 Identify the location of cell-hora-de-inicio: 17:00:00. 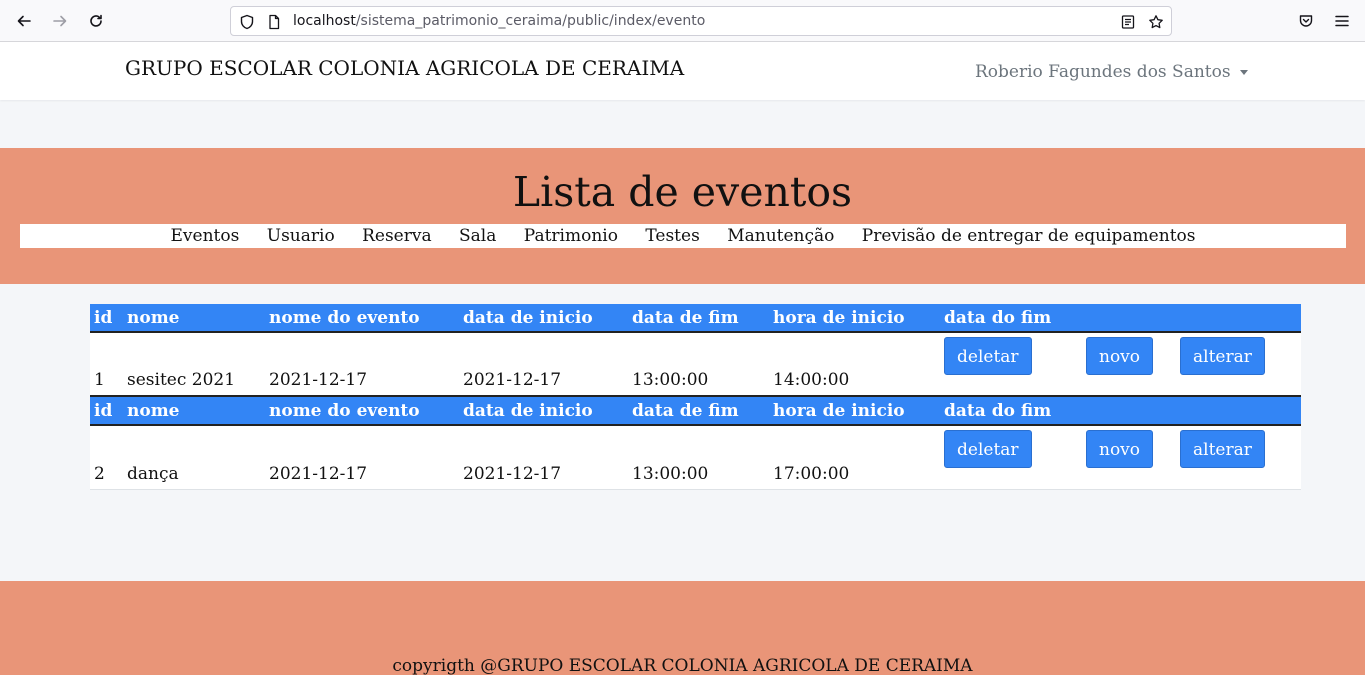
(854, 457).